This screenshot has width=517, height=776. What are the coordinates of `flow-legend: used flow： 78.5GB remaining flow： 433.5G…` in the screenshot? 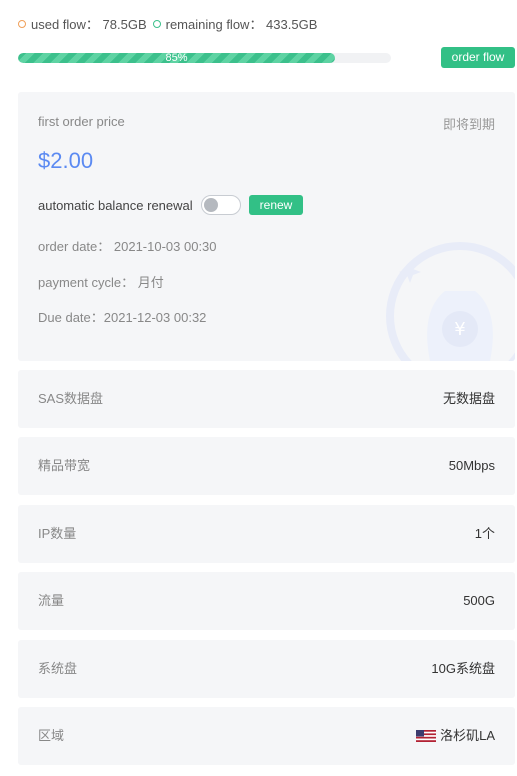 It's located at (167, 23).